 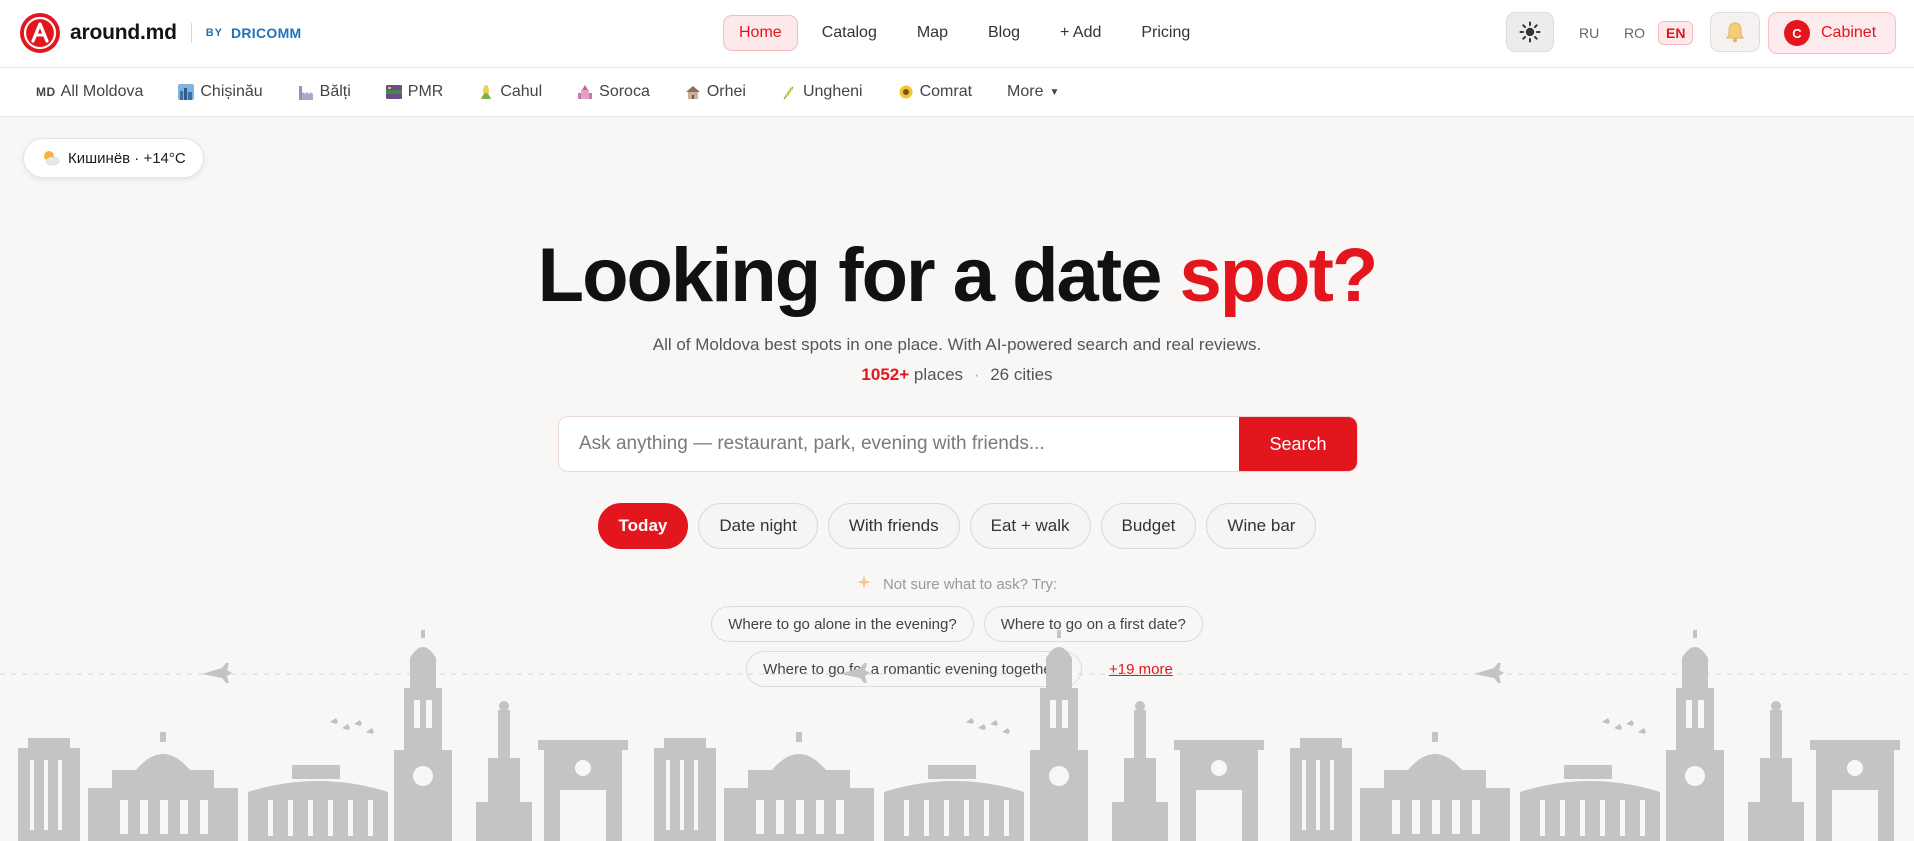 What do you see at coordinates (726, 91) in the screenshot?
I see `city-label: Orhei` at bounding box center [726, 91].